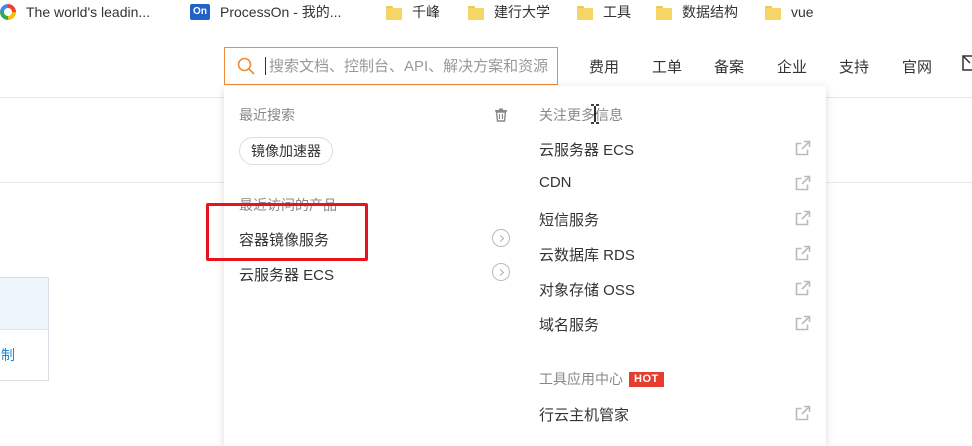  I want to click on tools-item-label: 行云主机管家, so click(584, 415).